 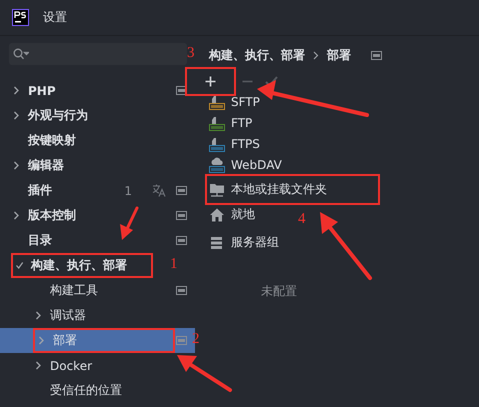 What do you see at coordinates (58, 115) in the screenshot?
I see `tree-item-label: 外观与行为` at bounding box center [58, 115].